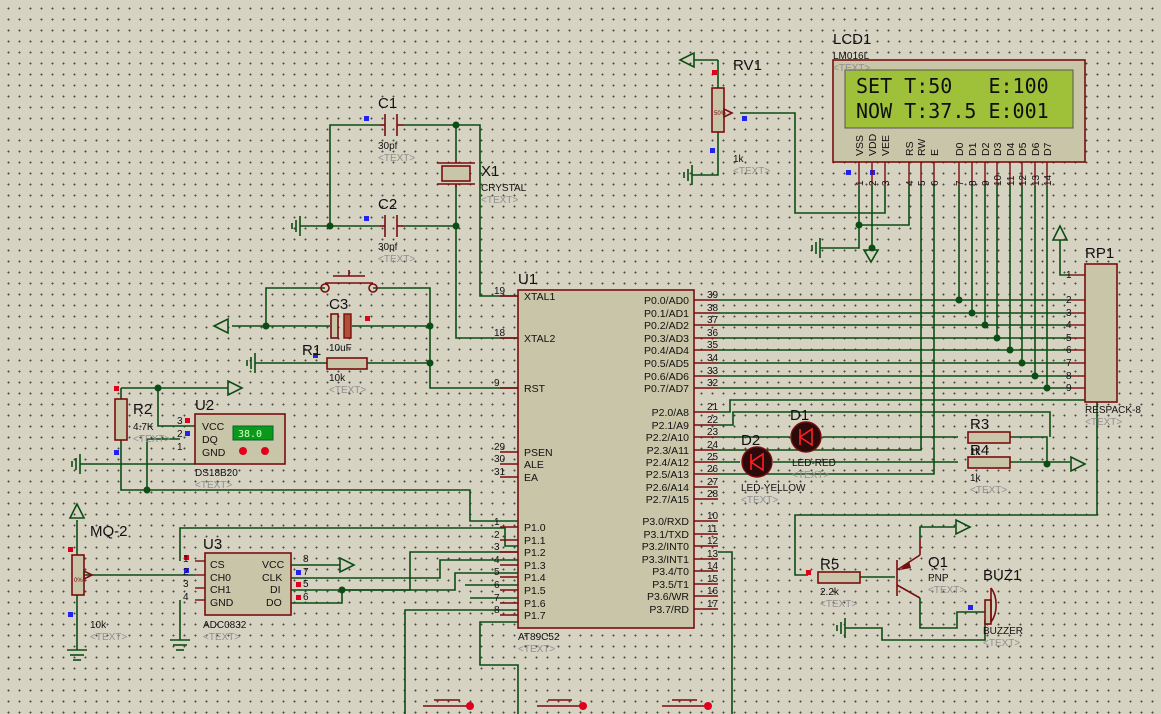  Describe the element at coordinates (539, 637) in the screenshot. I see `u1-part: AT89C52` at that location.